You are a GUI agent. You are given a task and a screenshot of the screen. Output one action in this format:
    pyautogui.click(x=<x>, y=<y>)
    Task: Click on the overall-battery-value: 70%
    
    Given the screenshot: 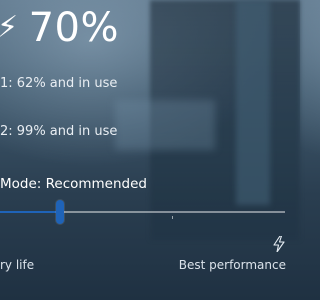 What is the action you would take?
    pyautogui.click(x=73, y=28)
    